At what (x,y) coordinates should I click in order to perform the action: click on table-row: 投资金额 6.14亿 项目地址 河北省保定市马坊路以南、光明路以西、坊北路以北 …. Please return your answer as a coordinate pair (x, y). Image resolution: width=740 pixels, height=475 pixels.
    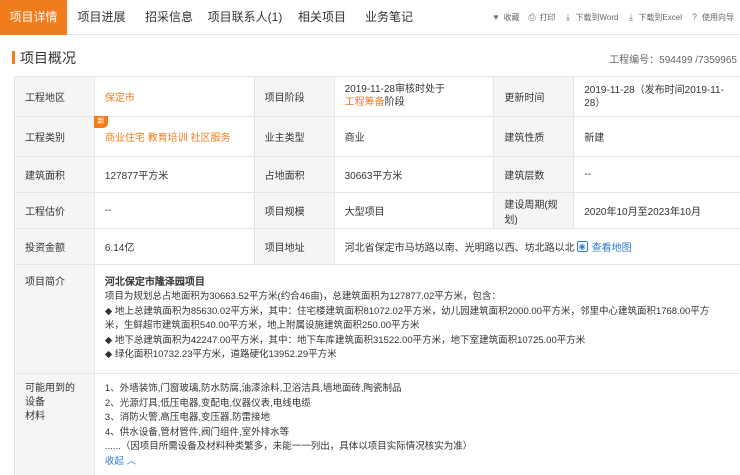
    Looking at the image, I should click on (377, 247).